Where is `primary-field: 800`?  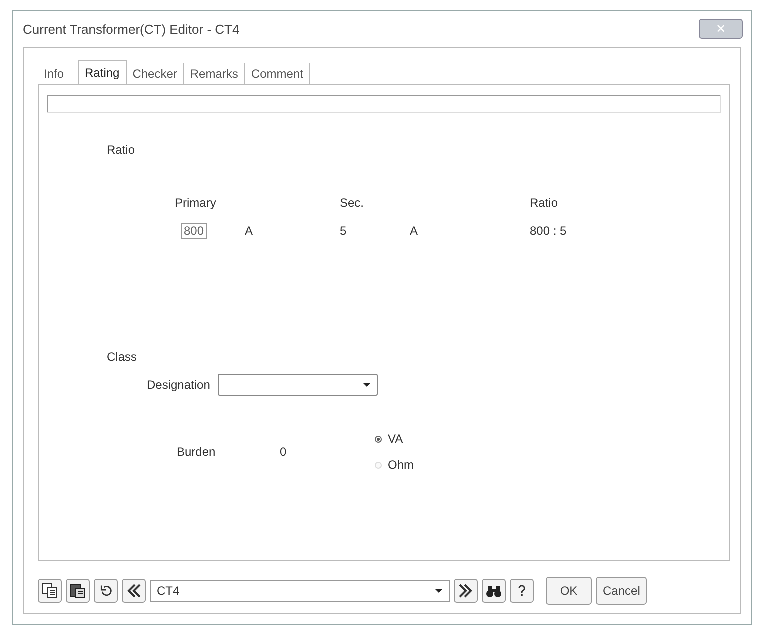
primary-field: 800 is located at coordinates (194, 231).